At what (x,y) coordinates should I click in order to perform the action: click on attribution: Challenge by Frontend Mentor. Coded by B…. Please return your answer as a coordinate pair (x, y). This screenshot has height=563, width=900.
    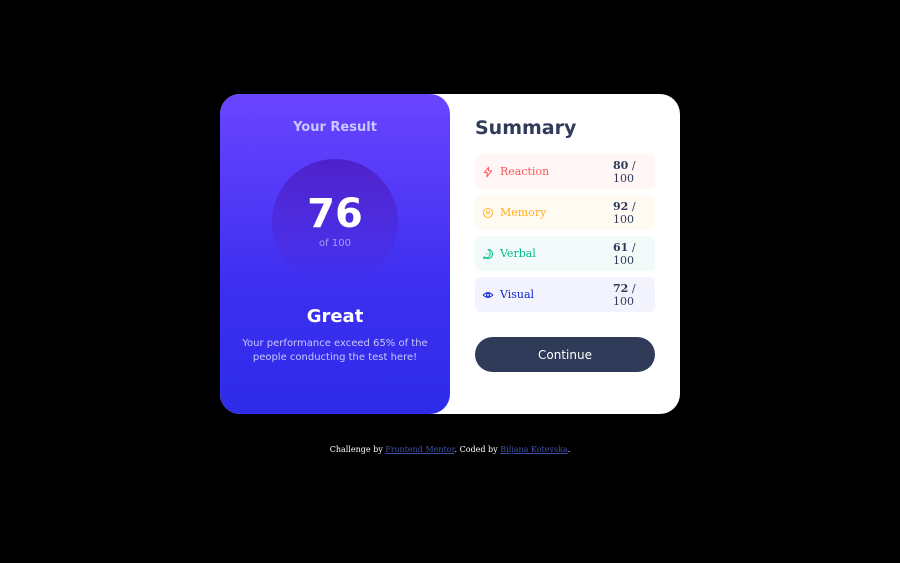
    Looking at the image, I should click on (450, 449).